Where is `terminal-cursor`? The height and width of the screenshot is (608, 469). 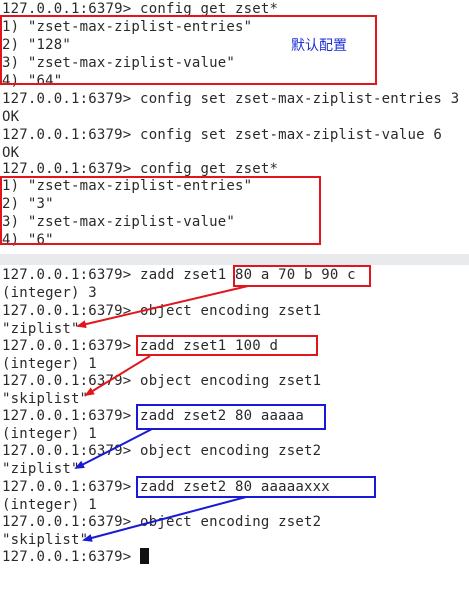 terminal-cursor is located at coordinates (144, 556).